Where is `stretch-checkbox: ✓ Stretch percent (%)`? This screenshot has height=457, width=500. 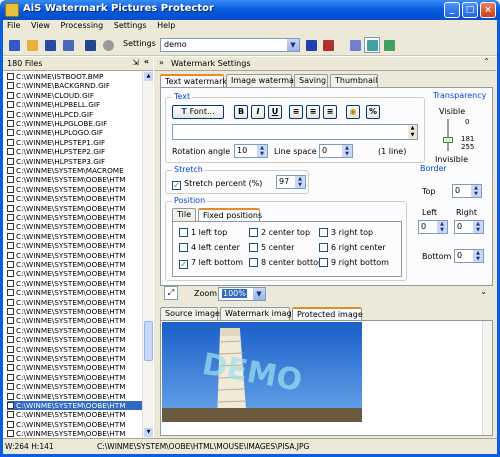 stretch-checkbox: ✓ Stretch percent (%) is located at coordinates (217, 184).